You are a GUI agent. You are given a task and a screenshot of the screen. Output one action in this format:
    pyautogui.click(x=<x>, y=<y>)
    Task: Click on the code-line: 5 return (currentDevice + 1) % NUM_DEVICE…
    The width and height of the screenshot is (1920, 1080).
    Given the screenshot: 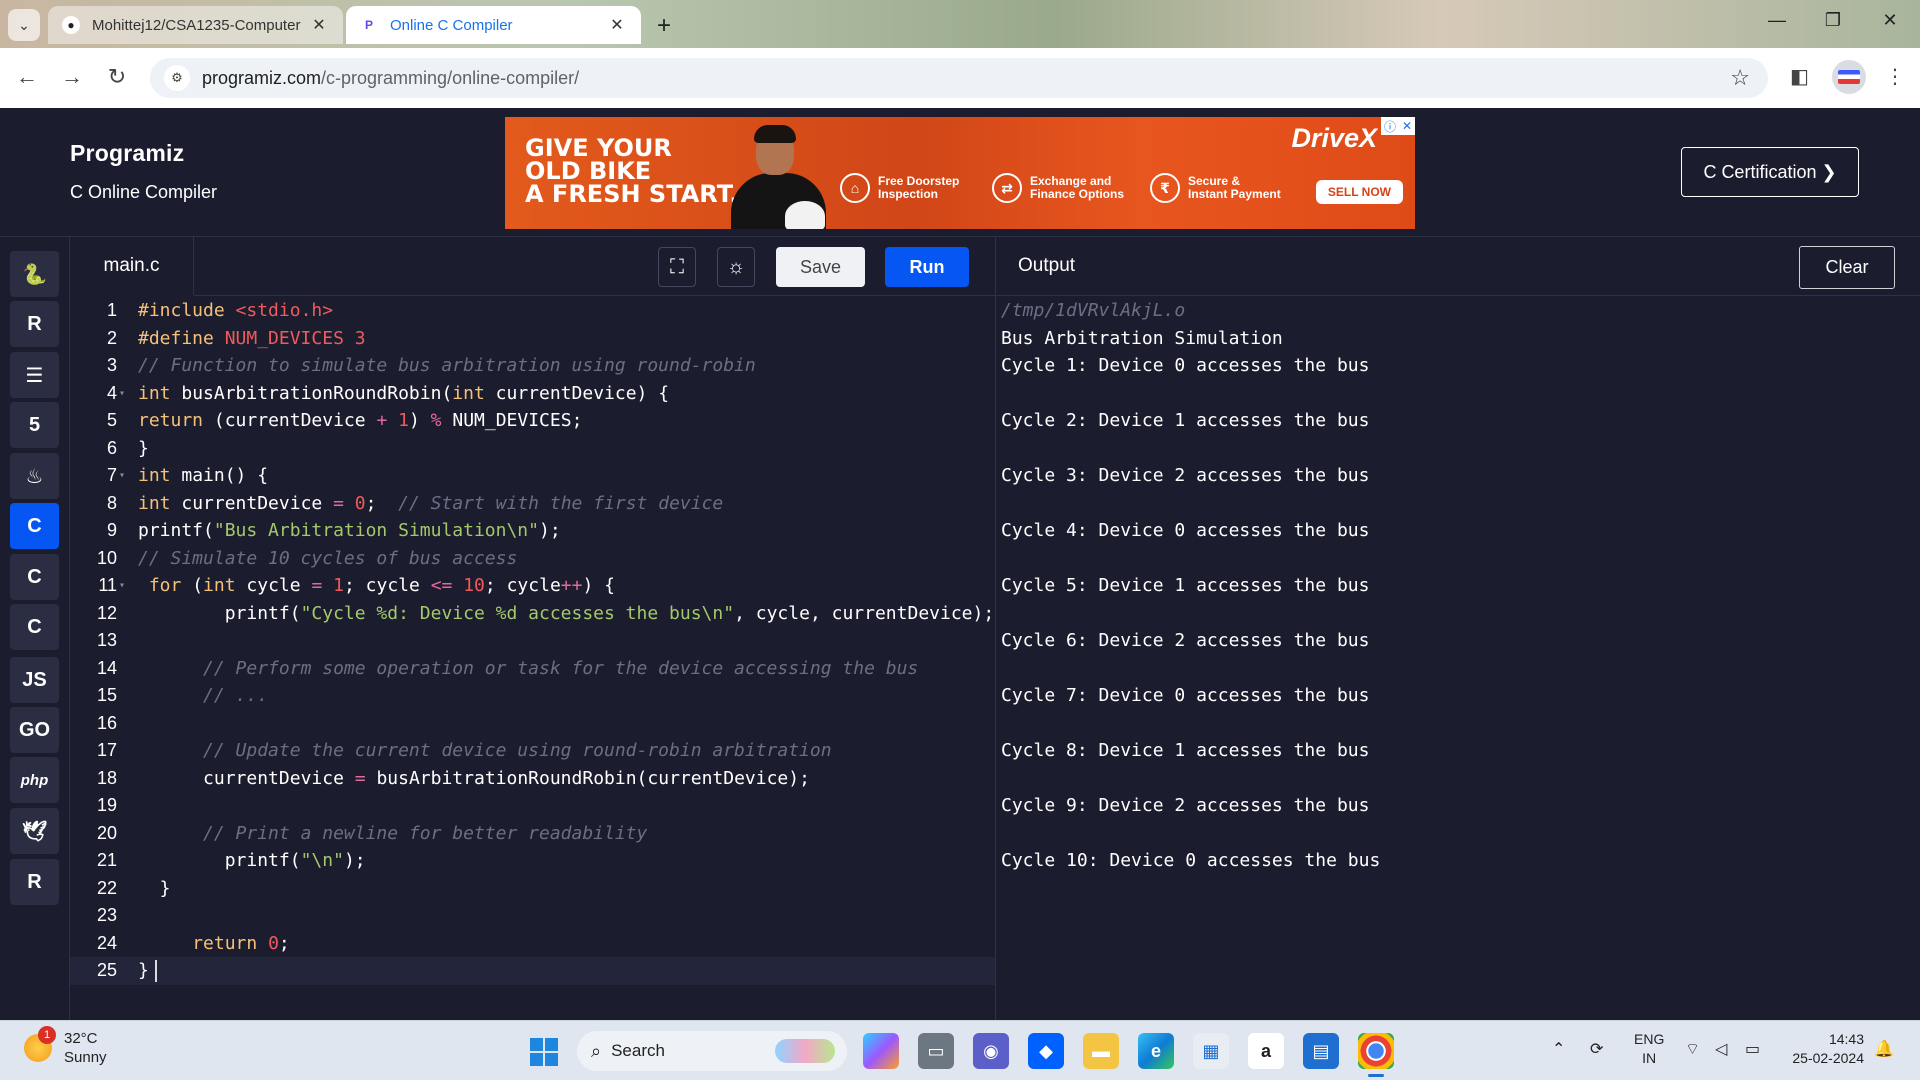 What is the action you would take?
    pyautogui.click(x=532, y=421)
    